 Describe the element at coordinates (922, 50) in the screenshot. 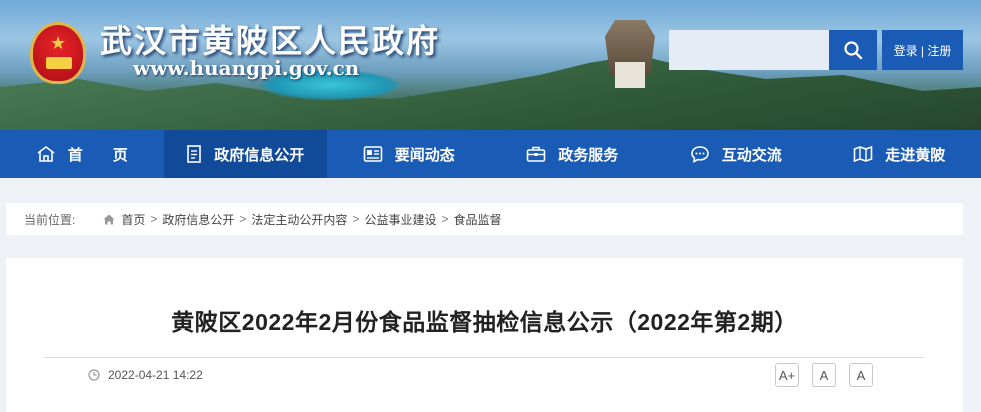

I see `login-register-button: 登录 | 注册` at that location.